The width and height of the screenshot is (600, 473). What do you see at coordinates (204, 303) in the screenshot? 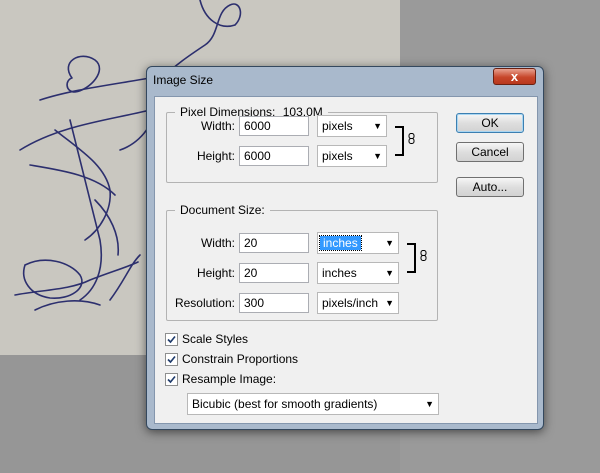
I see `resolution-label: Resolution:` at bounding box center [204, 303].